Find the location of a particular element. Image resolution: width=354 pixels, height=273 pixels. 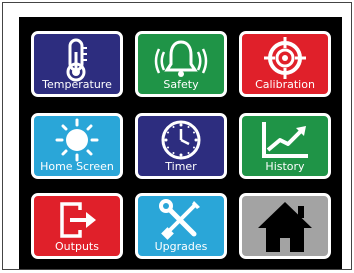

calibration-button: Calibration is located at coordinates (285, 64).